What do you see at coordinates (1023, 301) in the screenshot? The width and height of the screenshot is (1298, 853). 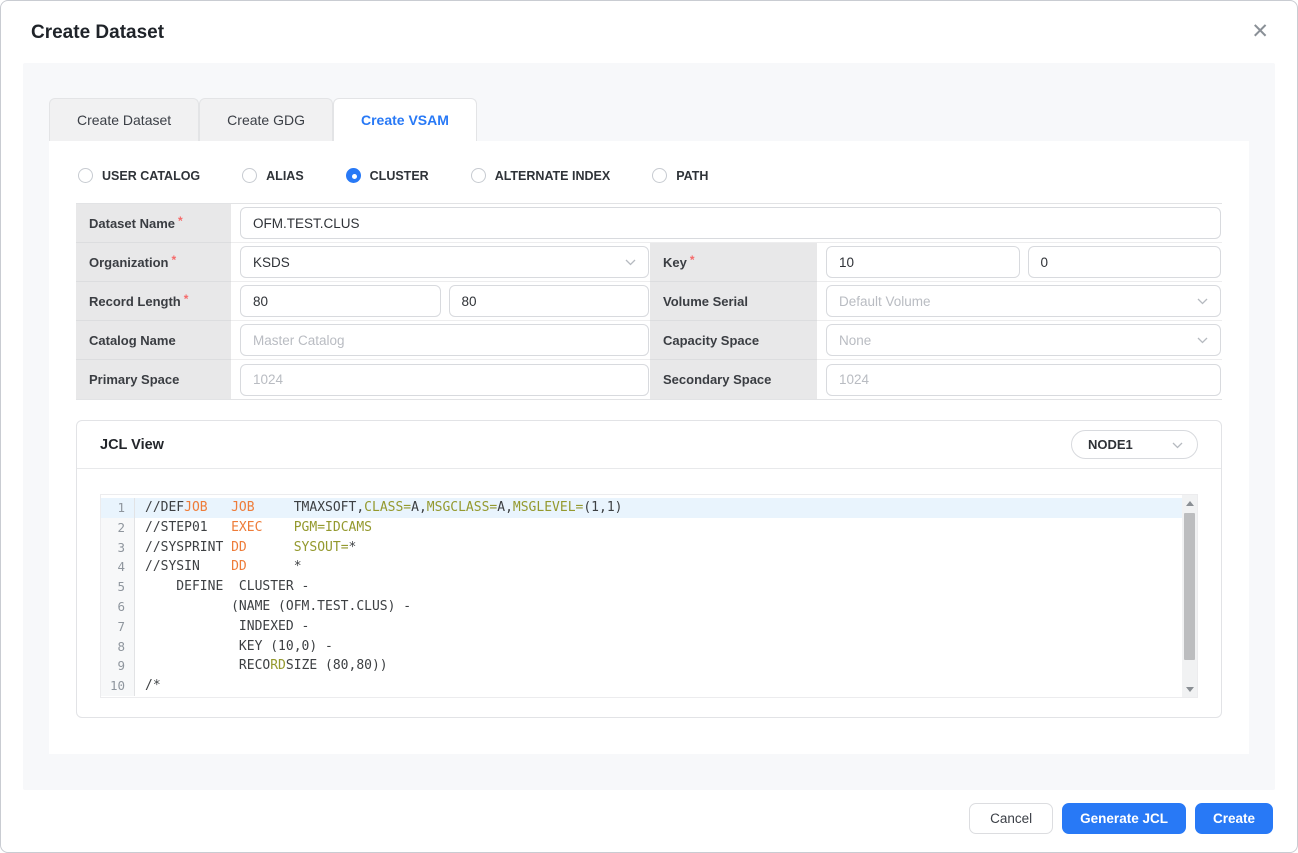 I see `volume-serial-select: Default Volume` at bounding box center [1023, 301].